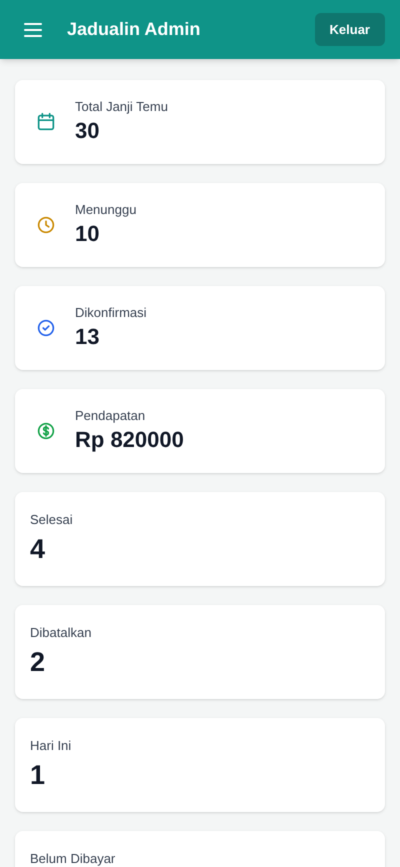 The image size is (400, 867). I want to click on stat-label: Dikonfirmasi, so click(111, 313).